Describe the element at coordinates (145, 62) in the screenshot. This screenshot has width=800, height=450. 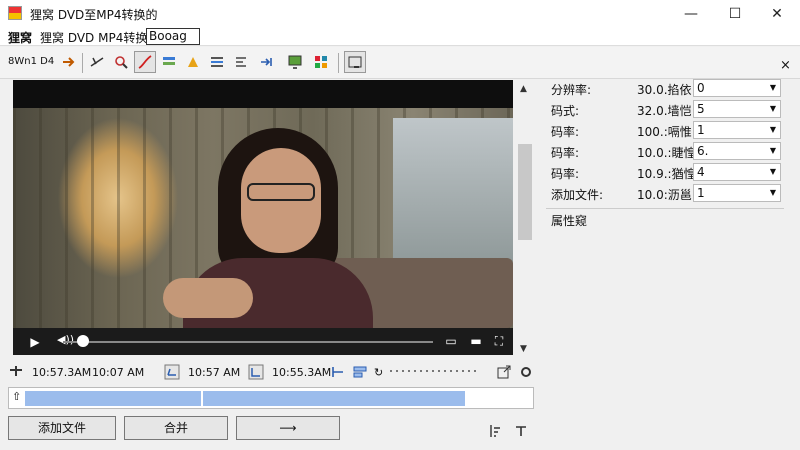
I see `curve-tool-icon` at that location.